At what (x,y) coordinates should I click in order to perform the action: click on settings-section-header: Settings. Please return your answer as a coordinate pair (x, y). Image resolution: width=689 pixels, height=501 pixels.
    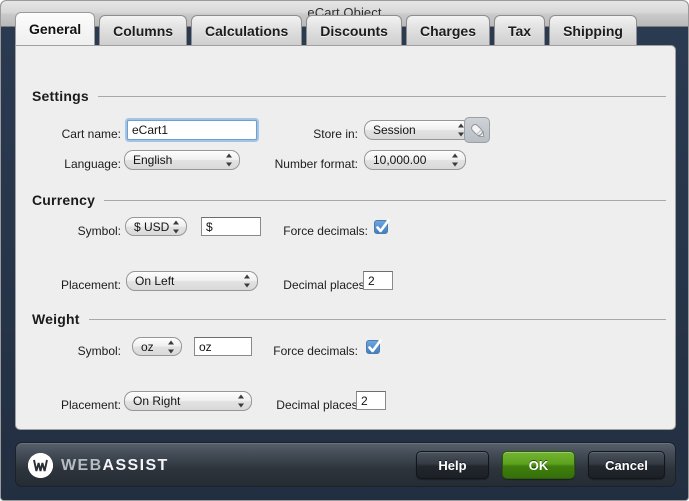
    Looking at the image, I should click on (349, 96).